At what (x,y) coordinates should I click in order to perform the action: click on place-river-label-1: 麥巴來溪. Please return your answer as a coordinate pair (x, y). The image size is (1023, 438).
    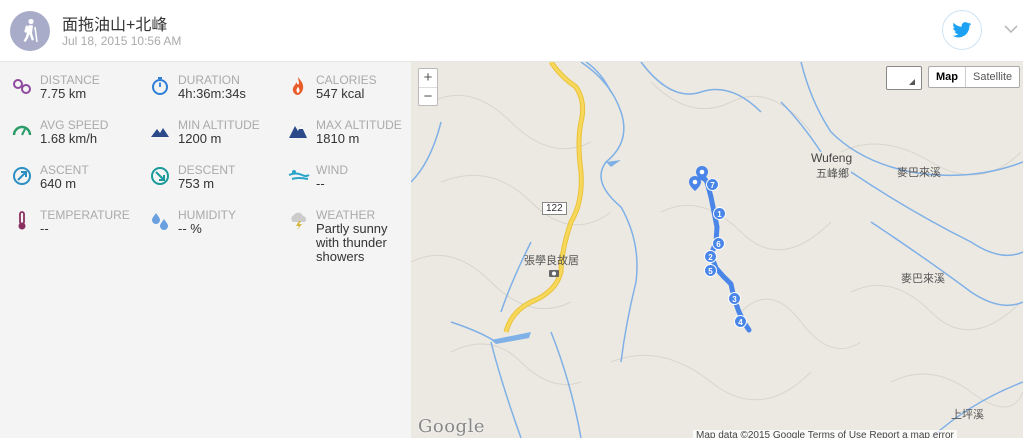
    Looking at the image, I should click on (919, 173).